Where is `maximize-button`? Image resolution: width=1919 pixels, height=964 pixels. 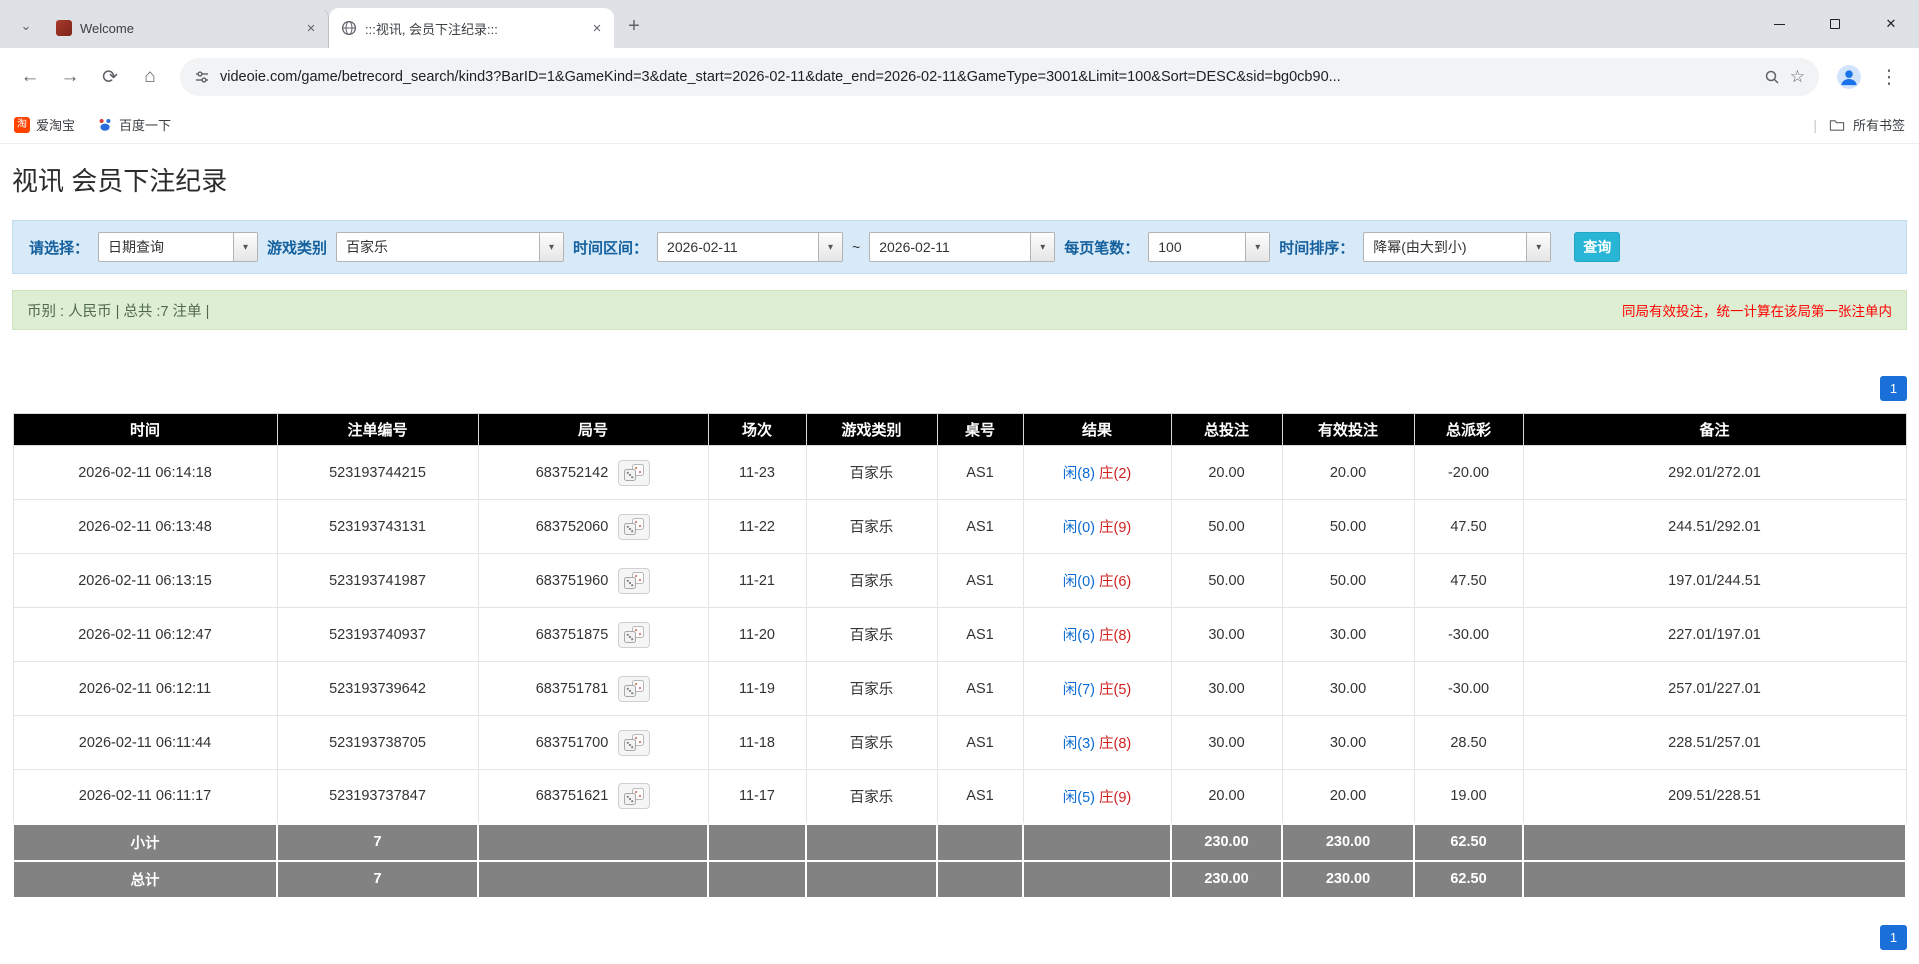
maximize-button is located at coordinates (1835, 24).